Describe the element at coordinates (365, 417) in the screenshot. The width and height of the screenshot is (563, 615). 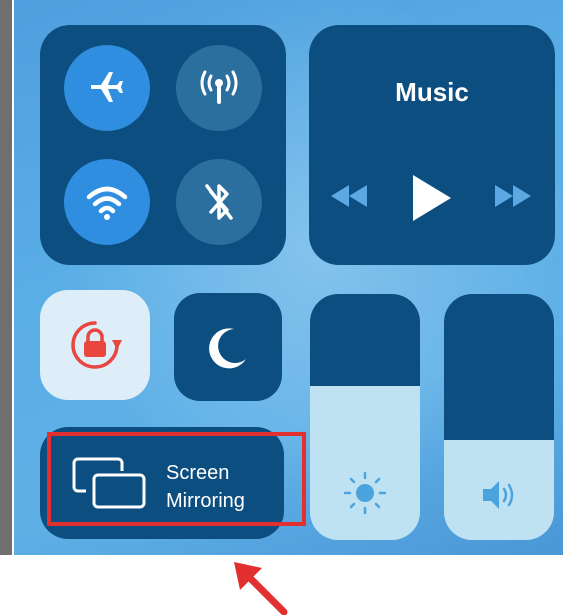
I see `brightness-slider` at that location.